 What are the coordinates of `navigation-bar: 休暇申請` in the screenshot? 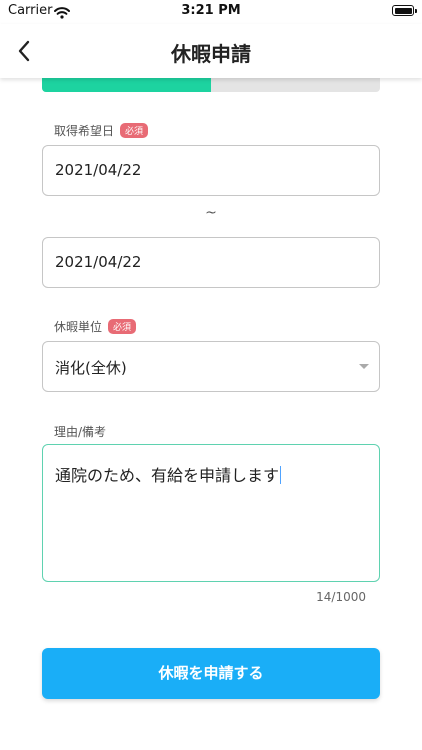 It's located at (211, 51).